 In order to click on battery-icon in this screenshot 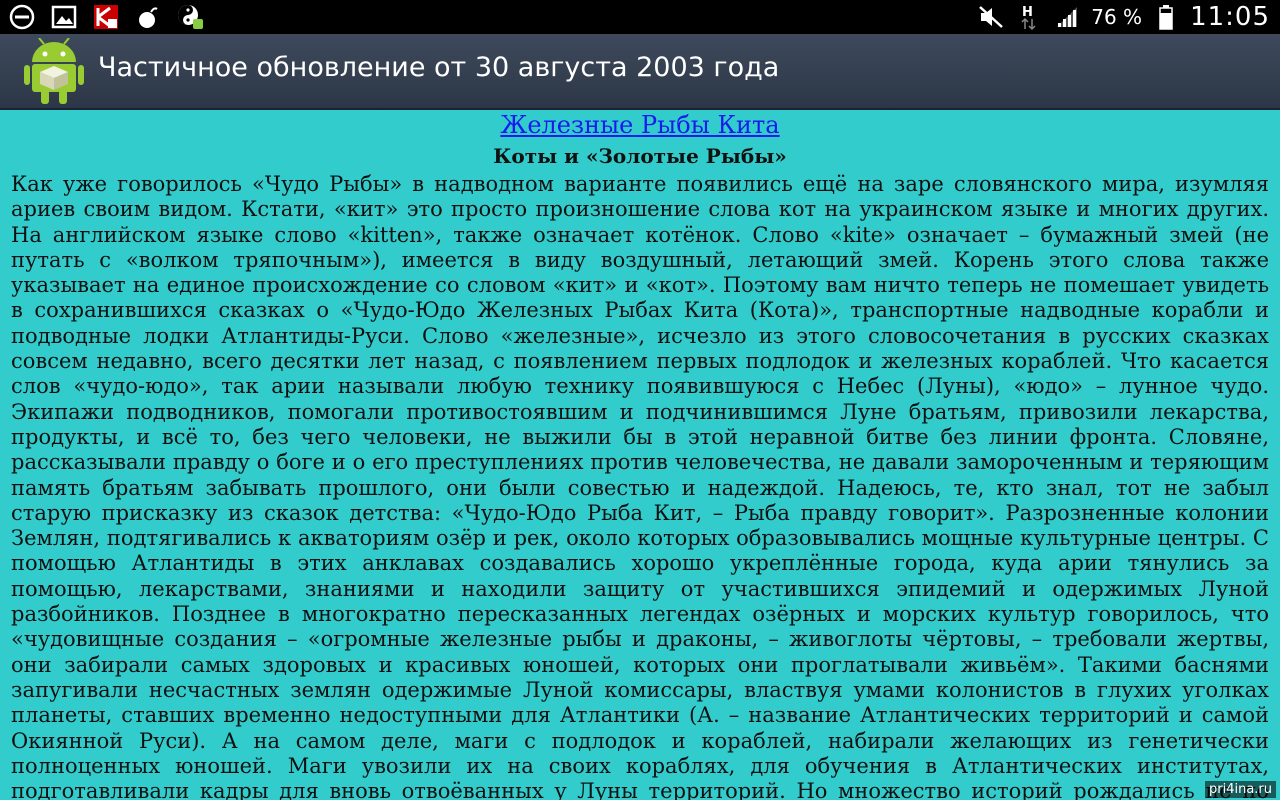, I will do `click(1166, 17)`.